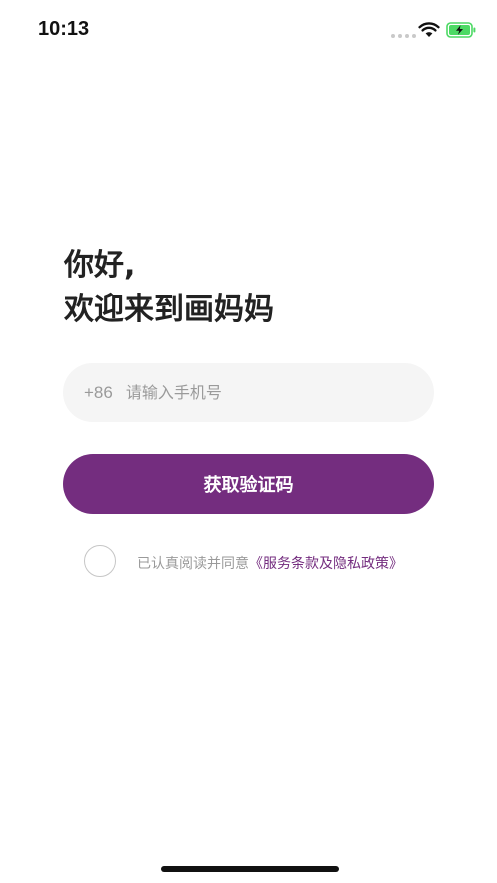 The height and width of the screenshot is (883, 497). I want to click on agreement-checkbox, so click(100, 561).